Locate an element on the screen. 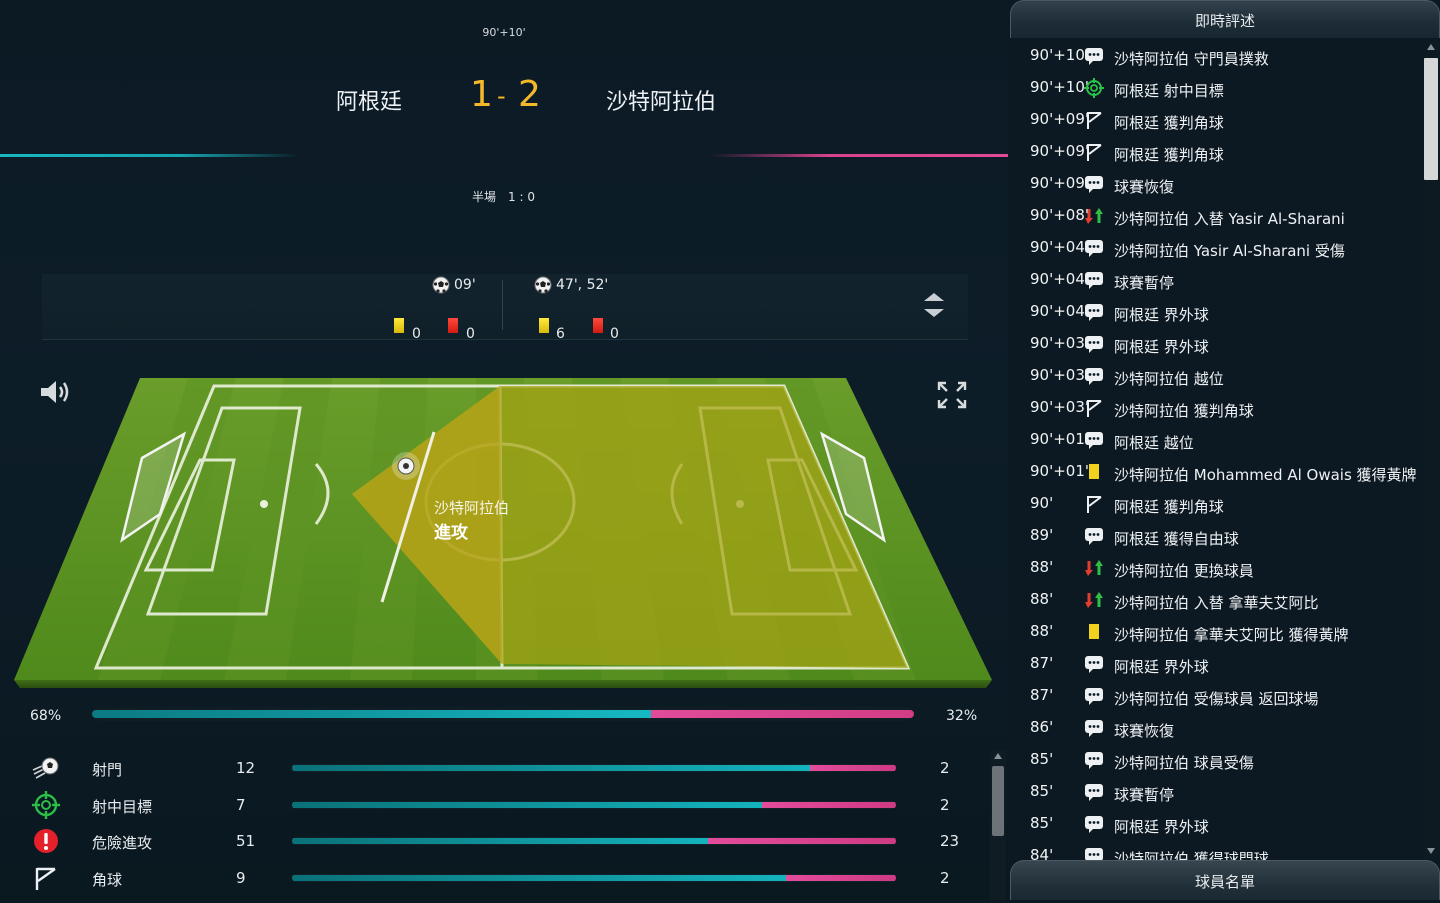 The width and height of the screenshot is (1440, 903). commentary-item: 90'+03' 沙特阿拉伯 越位 is located at coordinates (1215, 376).